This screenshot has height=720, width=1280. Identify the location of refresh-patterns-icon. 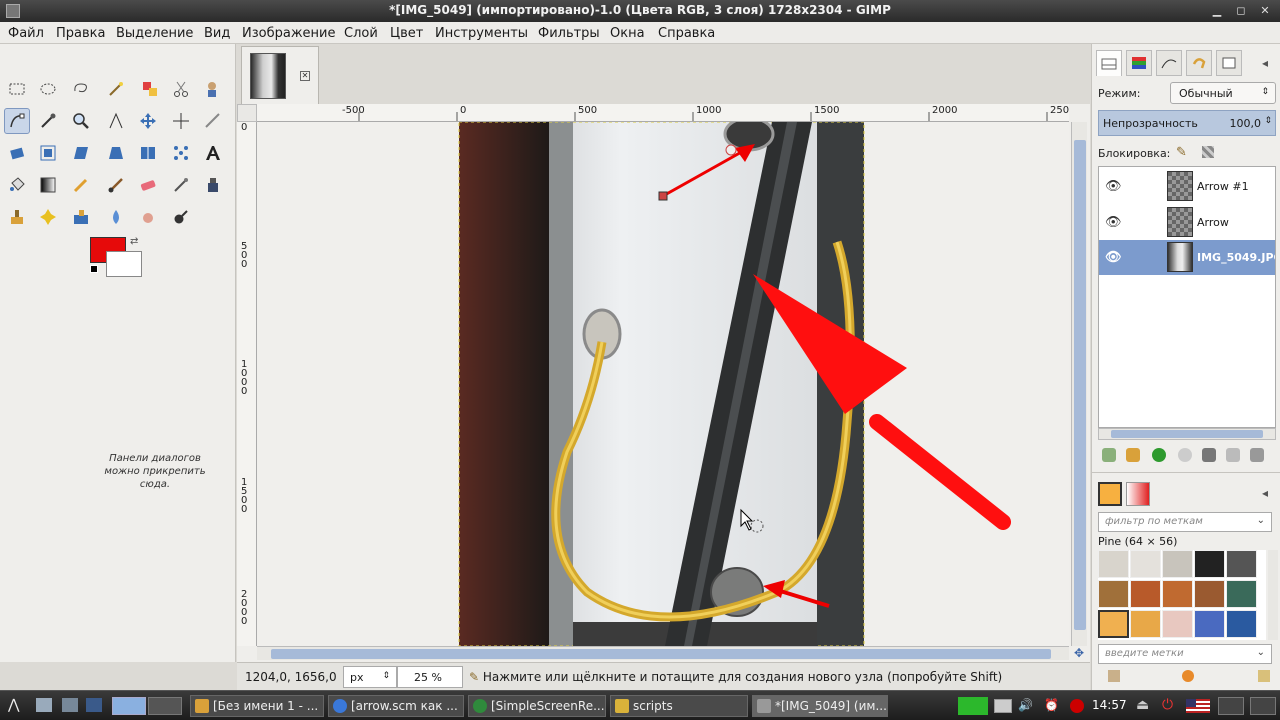
(1264, 676).